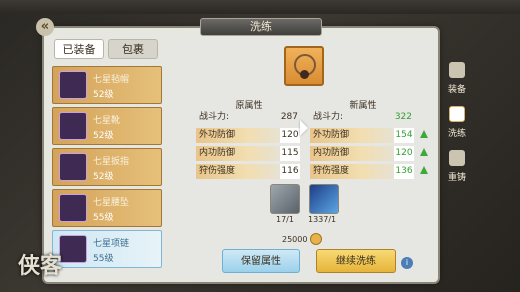  What do you see at coordinates (73, 167) in the screenshot?
I see `ring-icon` at bounding box center [73, 167].